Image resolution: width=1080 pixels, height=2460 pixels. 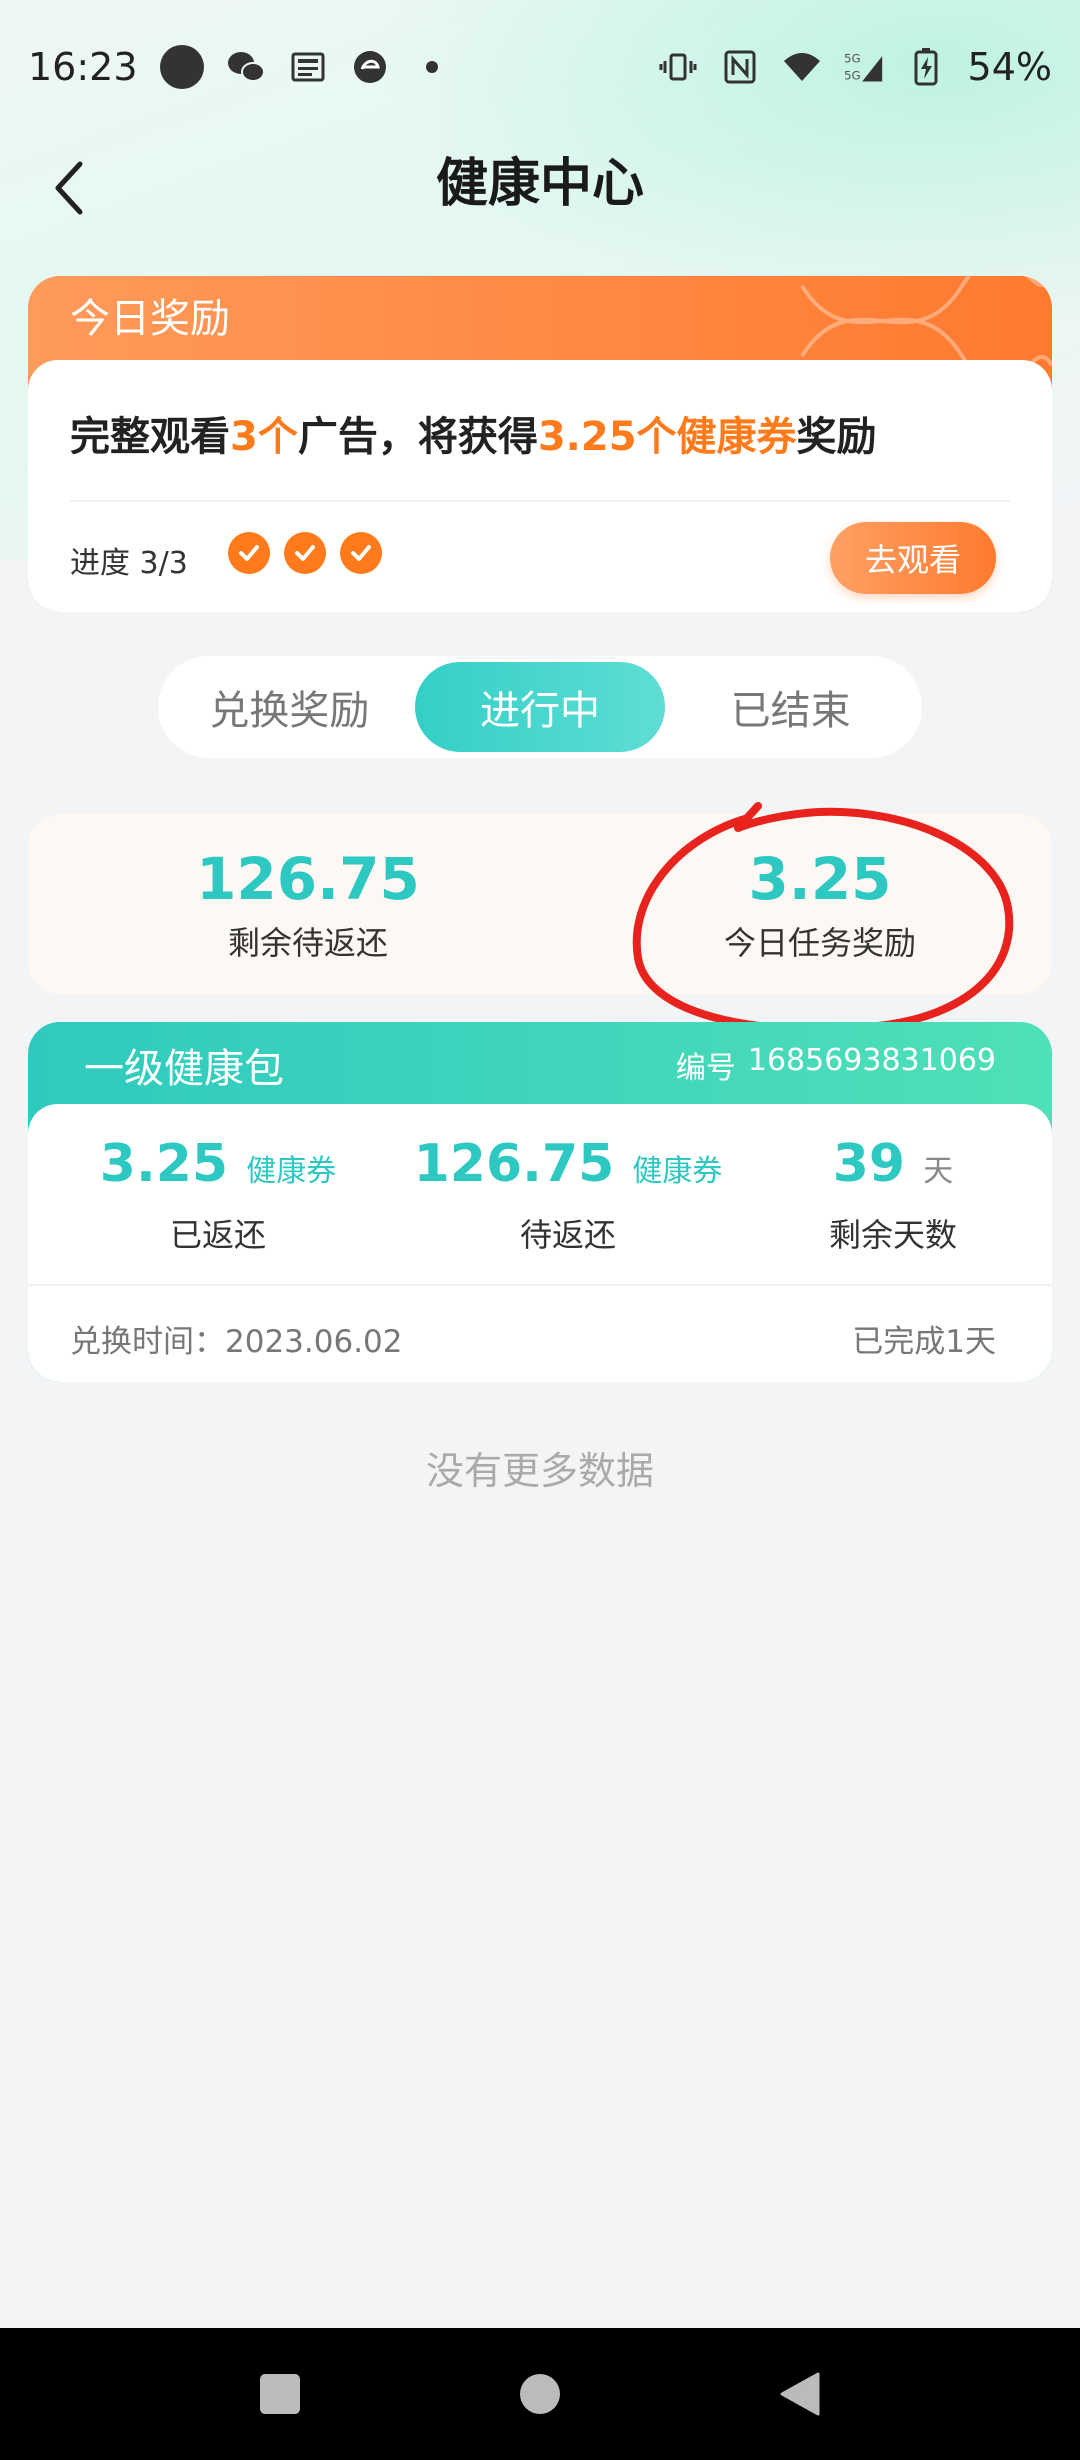 What do you see at coordinates (308, 879) in the screenshot?
I see `remaining-value: 126.75` at bounding box center [308, 879].